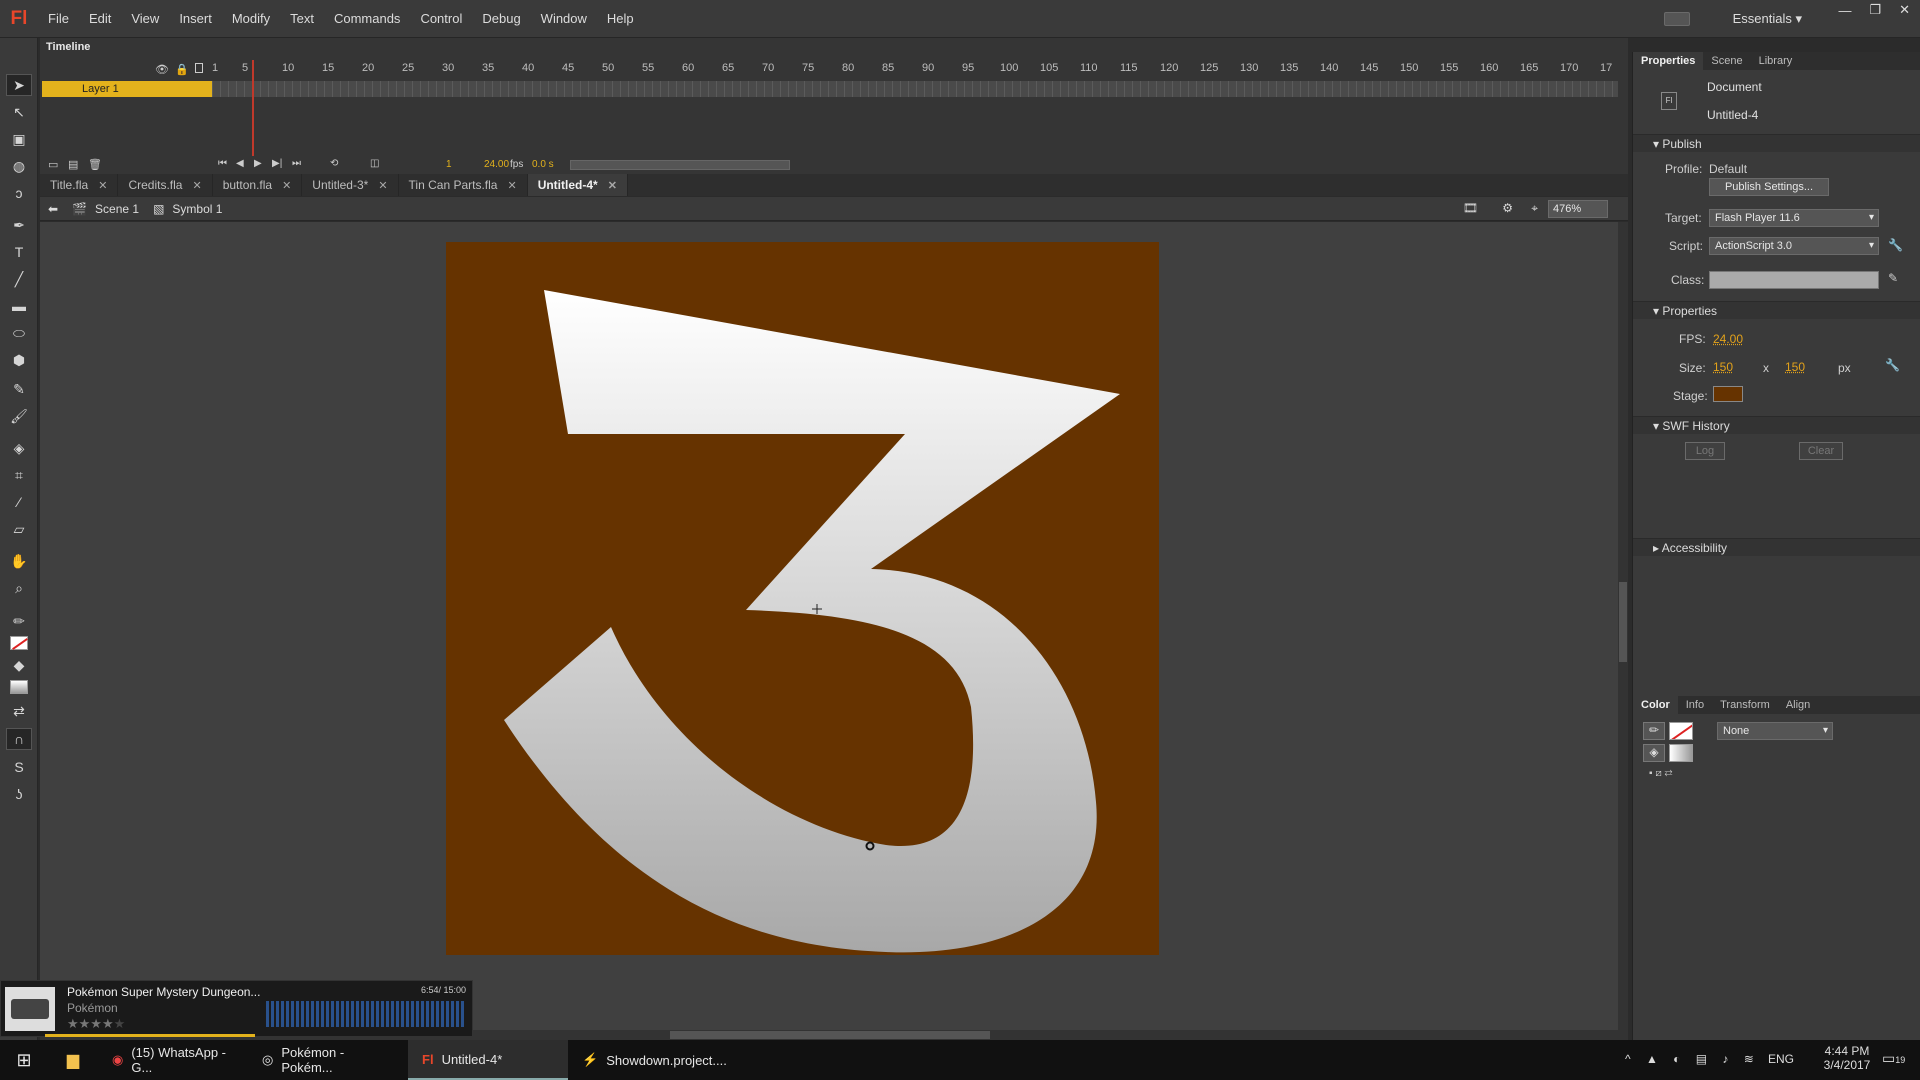  I want to click on stage-width: 150, so click(1723, 367).